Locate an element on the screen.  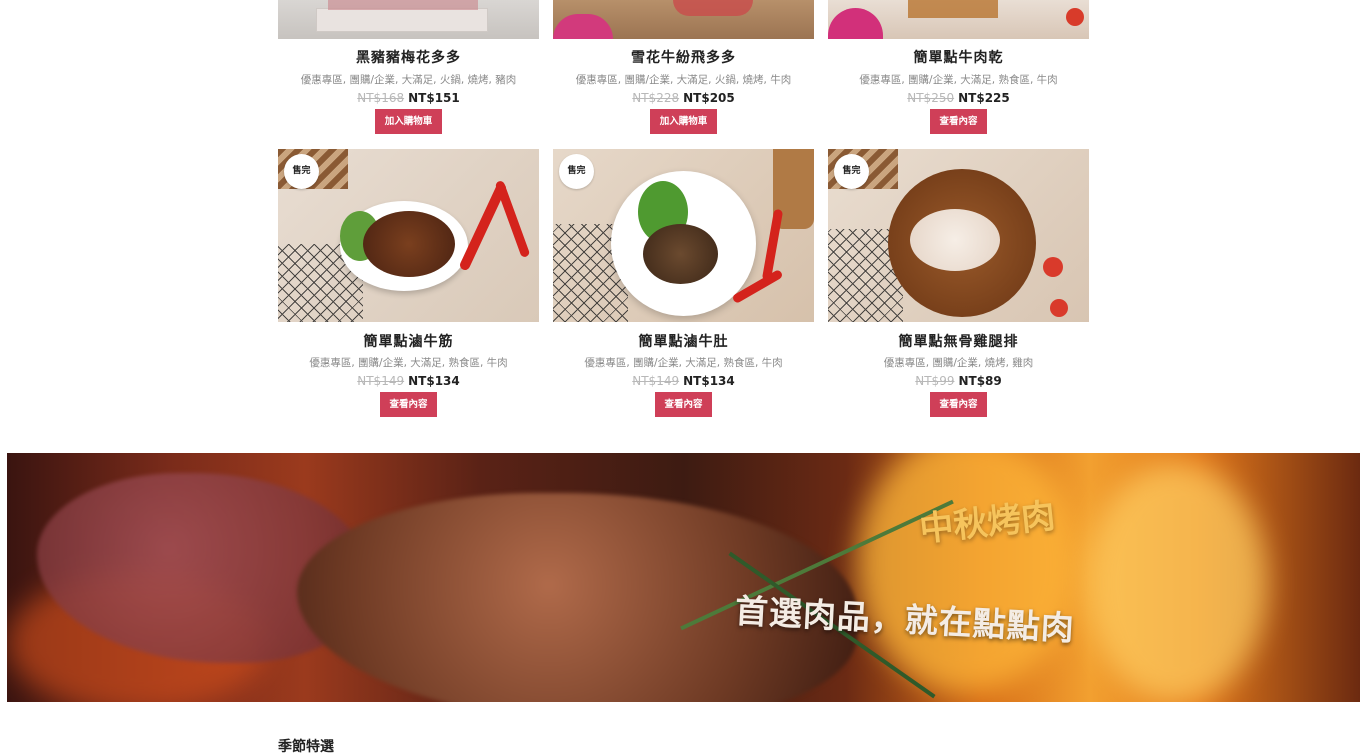
original-price: NT$250 is located at coordinates (931, 98).